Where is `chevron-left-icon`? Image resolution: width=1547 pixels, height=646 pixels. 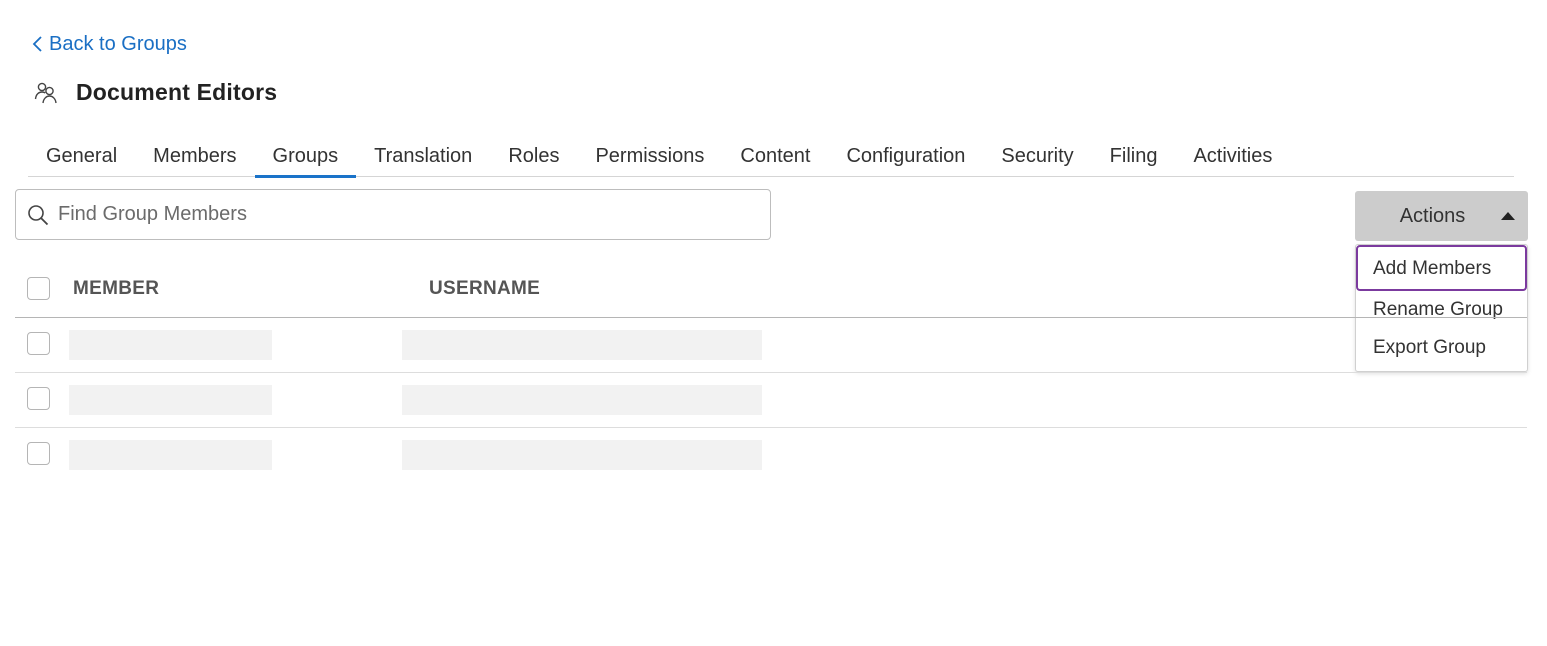 chevron-left-icon is located at coordinates (37, 44).